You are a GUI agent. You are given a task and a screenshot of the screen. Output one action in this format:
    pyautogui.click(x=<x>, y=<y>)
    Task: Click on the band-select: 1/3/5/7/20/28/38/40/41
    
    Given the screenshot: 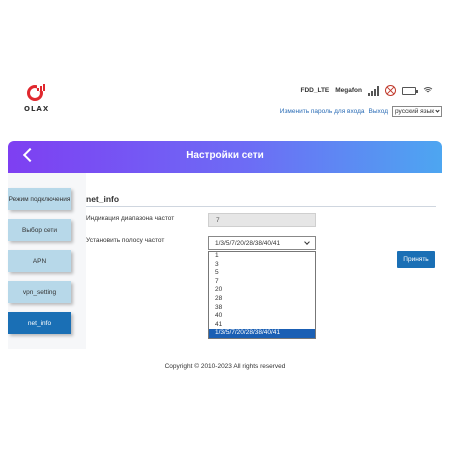 What is the action you would take?
    pyautogui.click(x=262, y=243)
    